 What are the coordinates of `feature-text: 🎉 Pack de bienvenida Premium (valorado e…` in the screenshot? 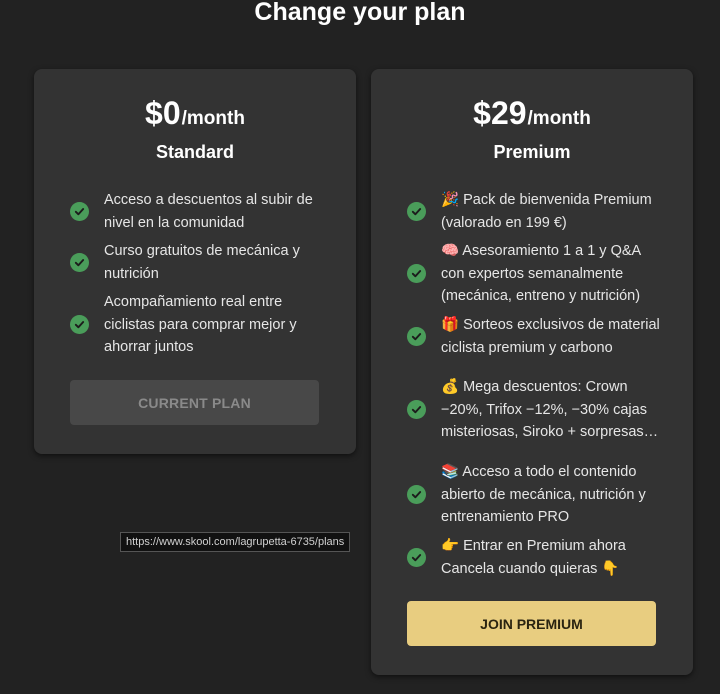 It's located at (546, 211).